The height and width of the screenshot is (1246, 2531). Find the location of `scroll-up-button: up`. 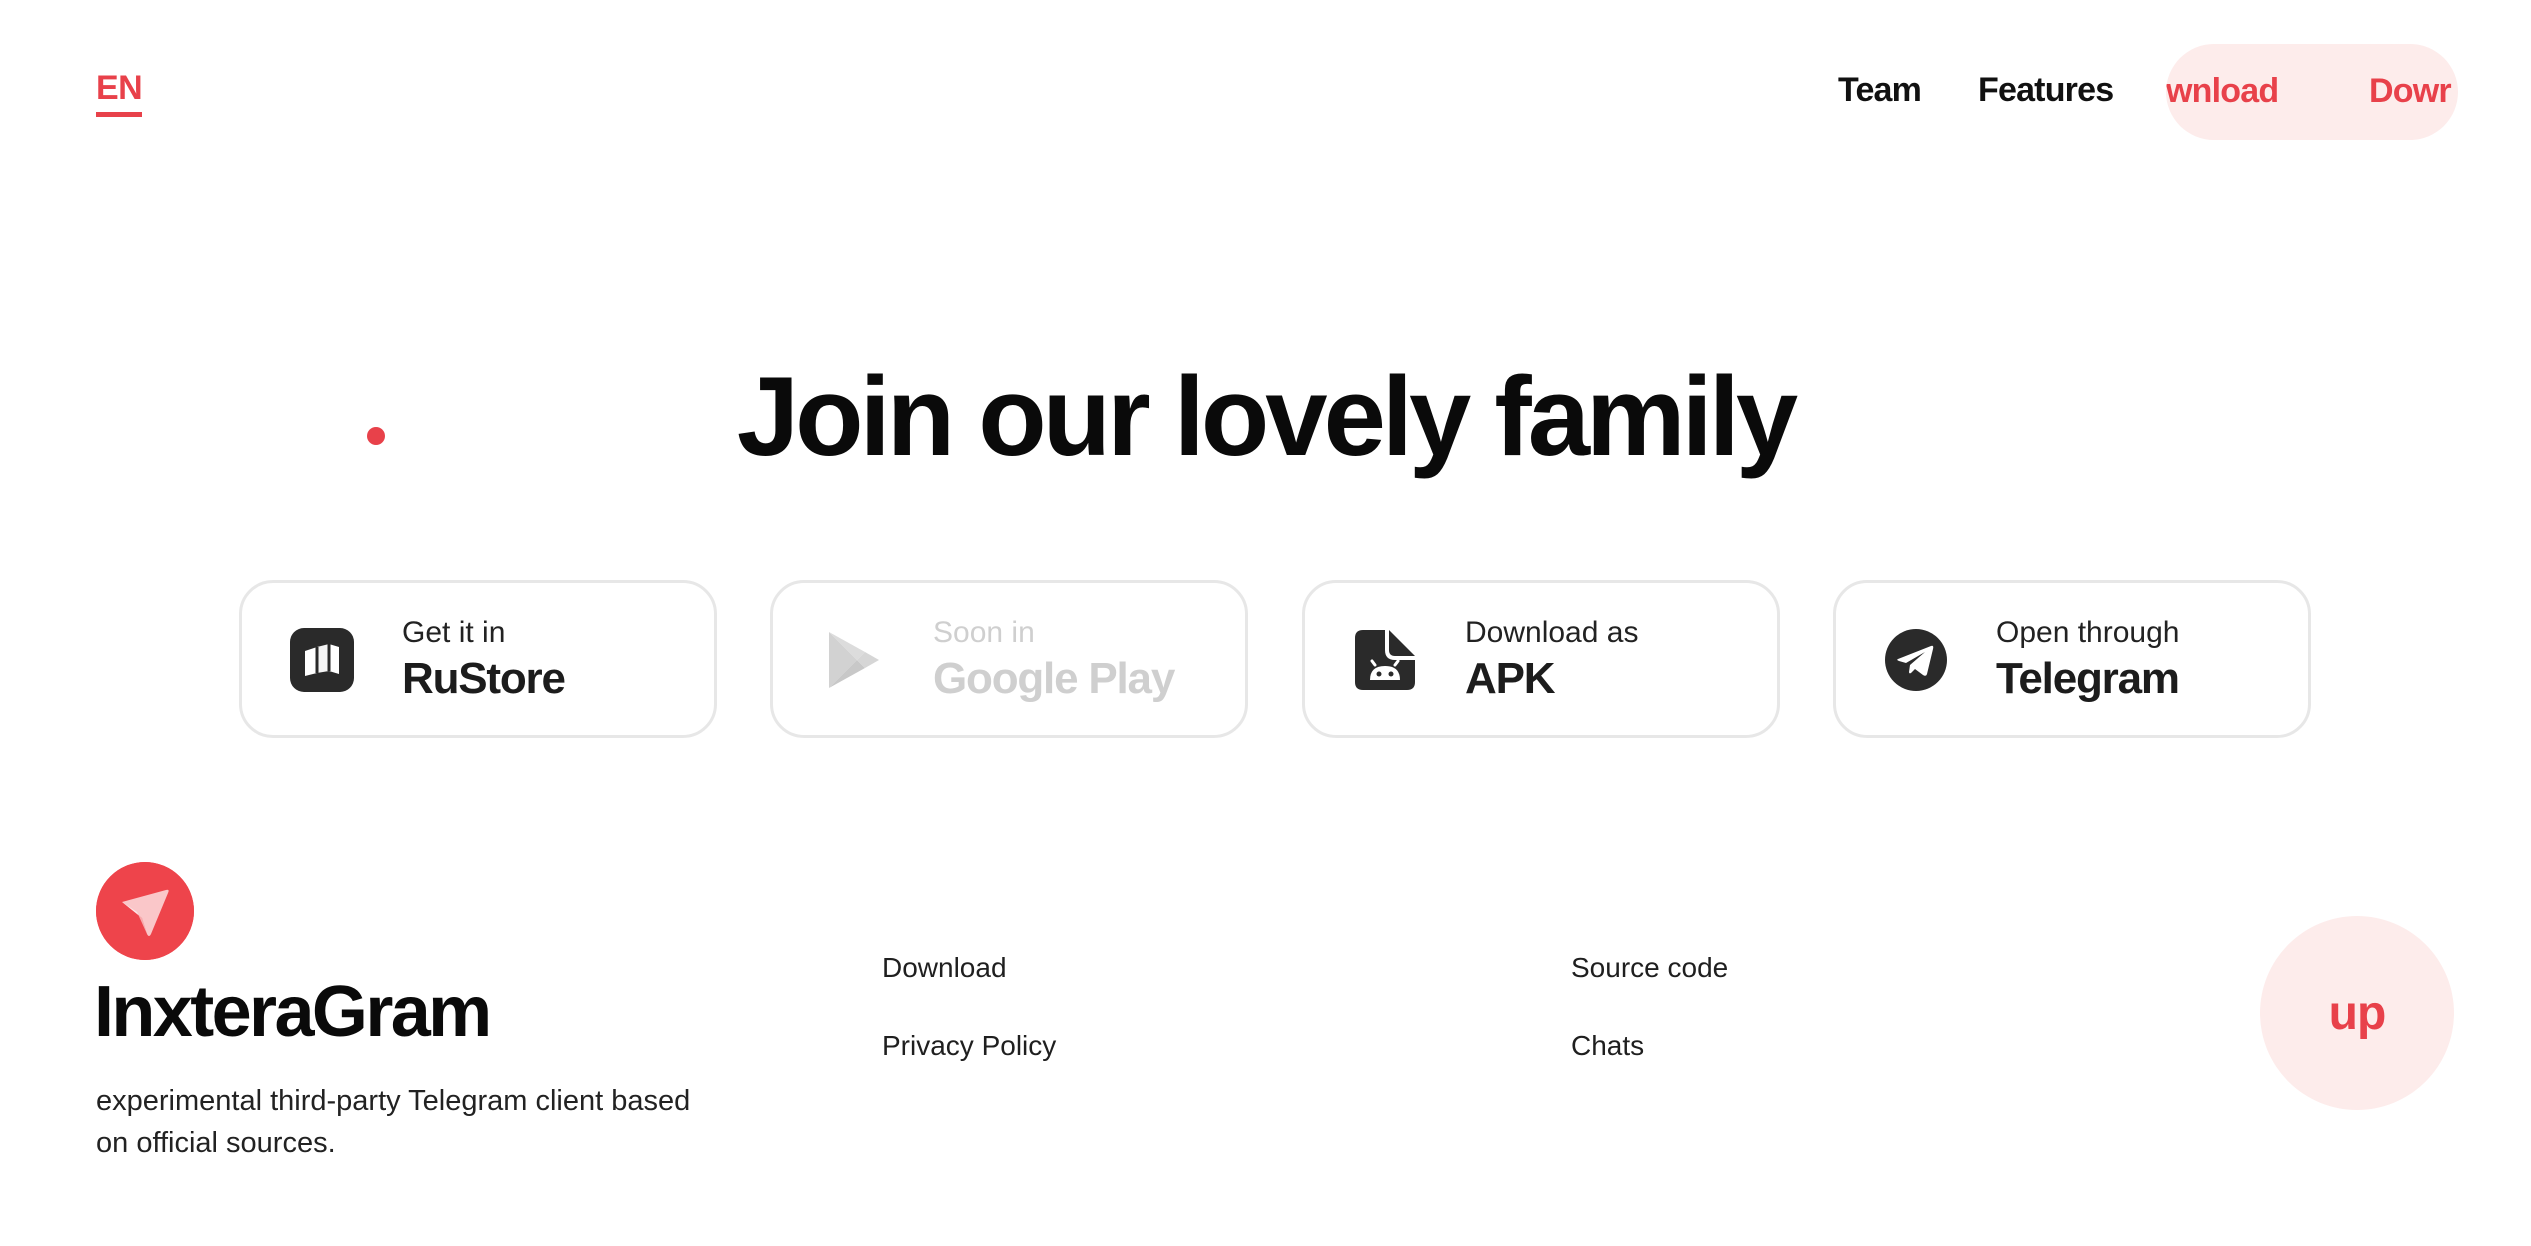

scroll-up-button: up is located at coordinates (2357, 1013).